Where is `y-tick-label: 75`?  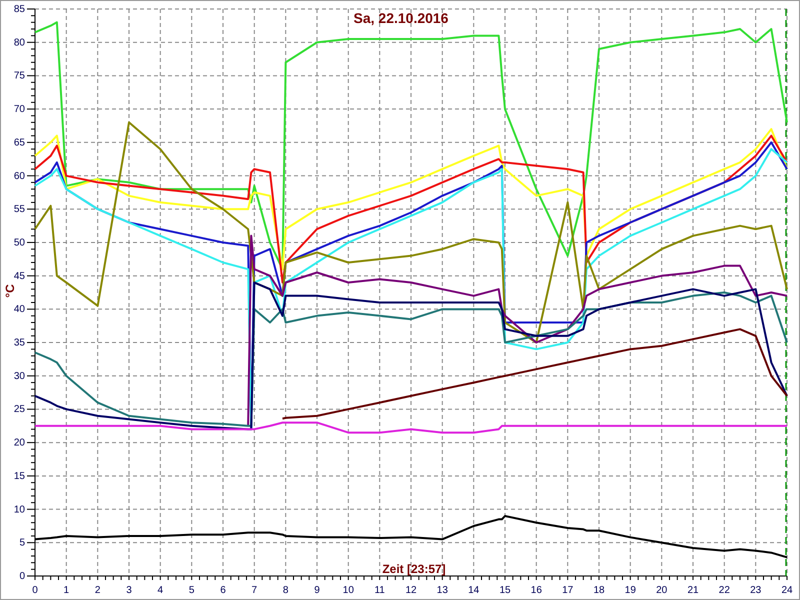
y-tick-label: 75 is located at coordinates (19, 76).